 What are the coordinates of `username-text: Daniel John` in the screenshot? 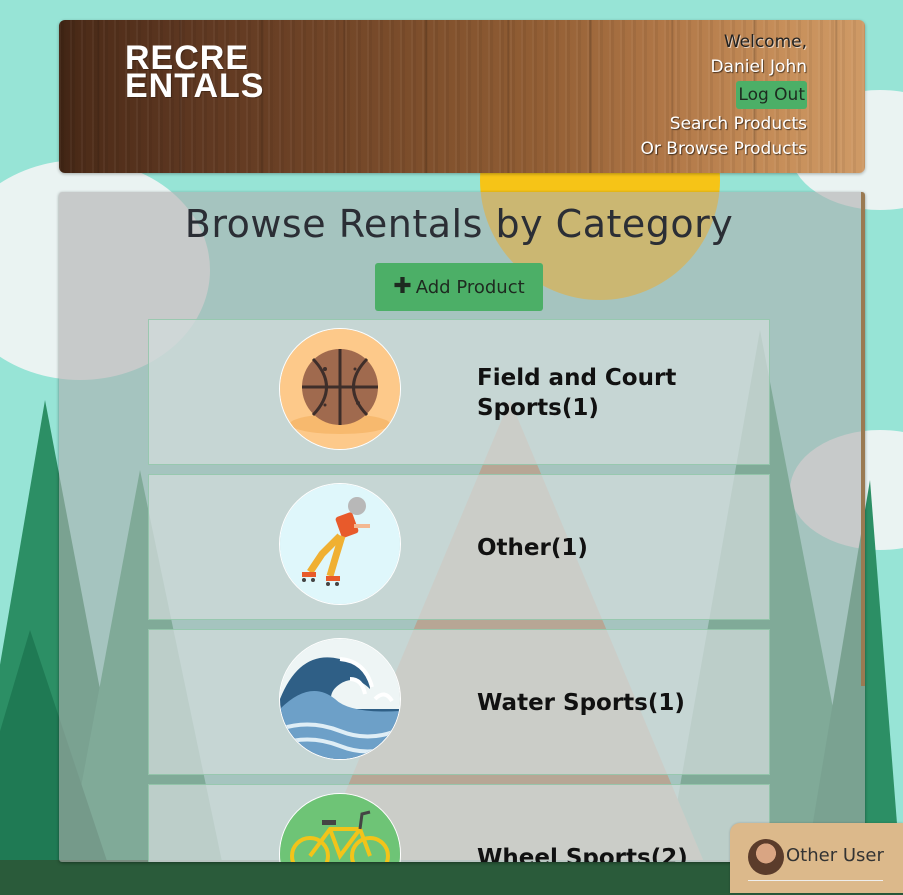 It's located at (758, 67).